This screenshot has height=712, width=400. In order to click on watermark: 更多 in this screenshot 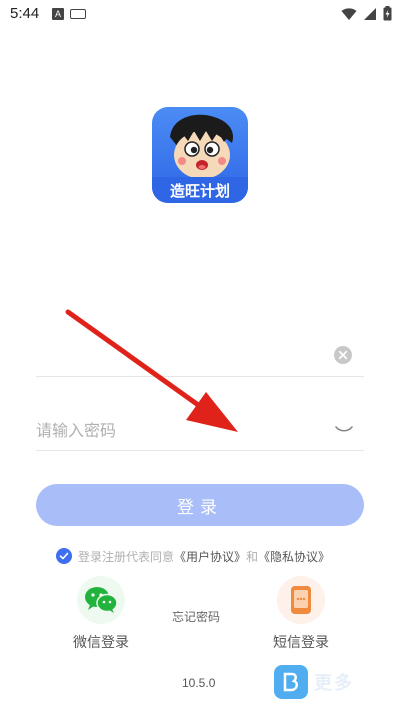, I will do `click(334, 682)`.